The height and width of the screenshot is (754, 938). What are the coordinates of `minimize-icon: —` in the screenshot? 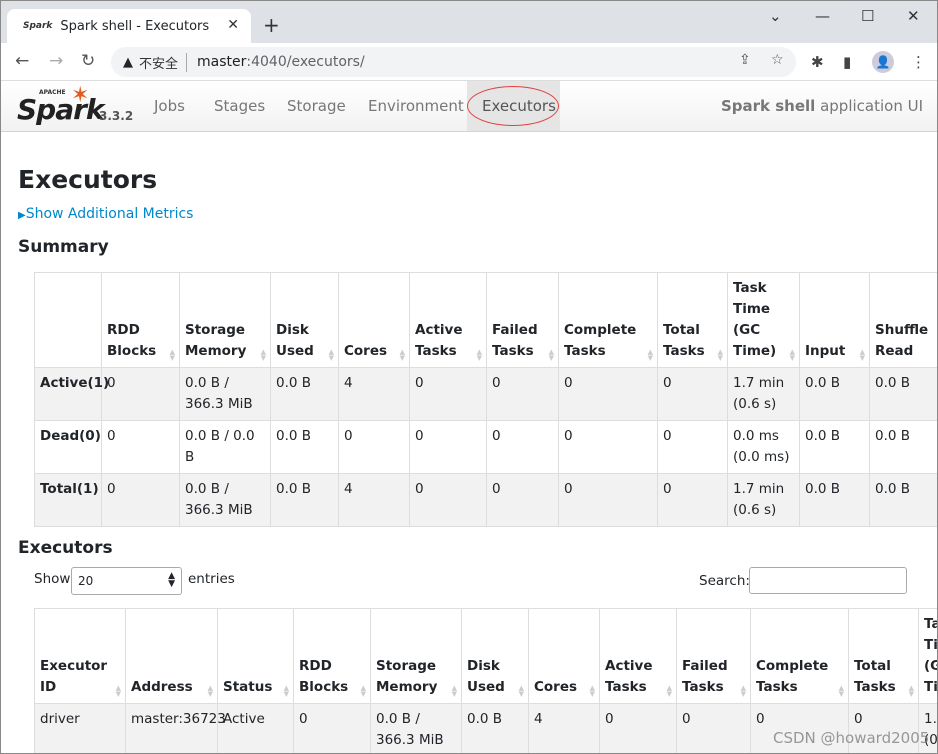 It's located at (822, 16).